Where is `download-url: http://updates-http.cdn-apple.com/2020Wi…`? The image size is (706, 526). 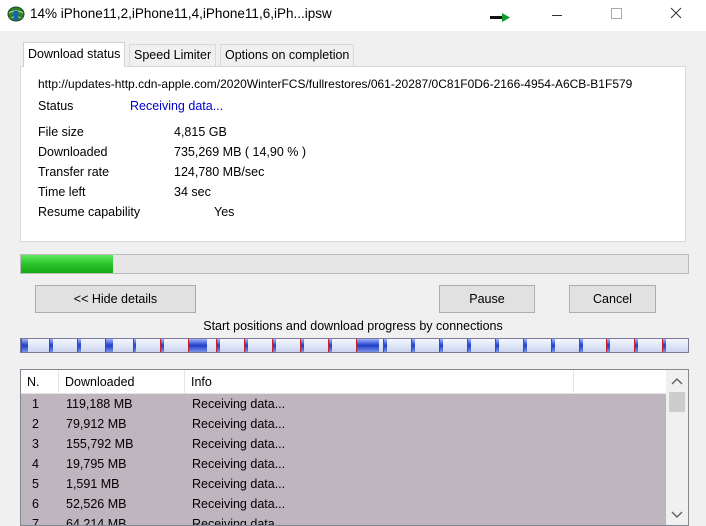 download-url: http://updates-http.cdn-apple.com/2020Wi… is located at coordinates (335, 84).